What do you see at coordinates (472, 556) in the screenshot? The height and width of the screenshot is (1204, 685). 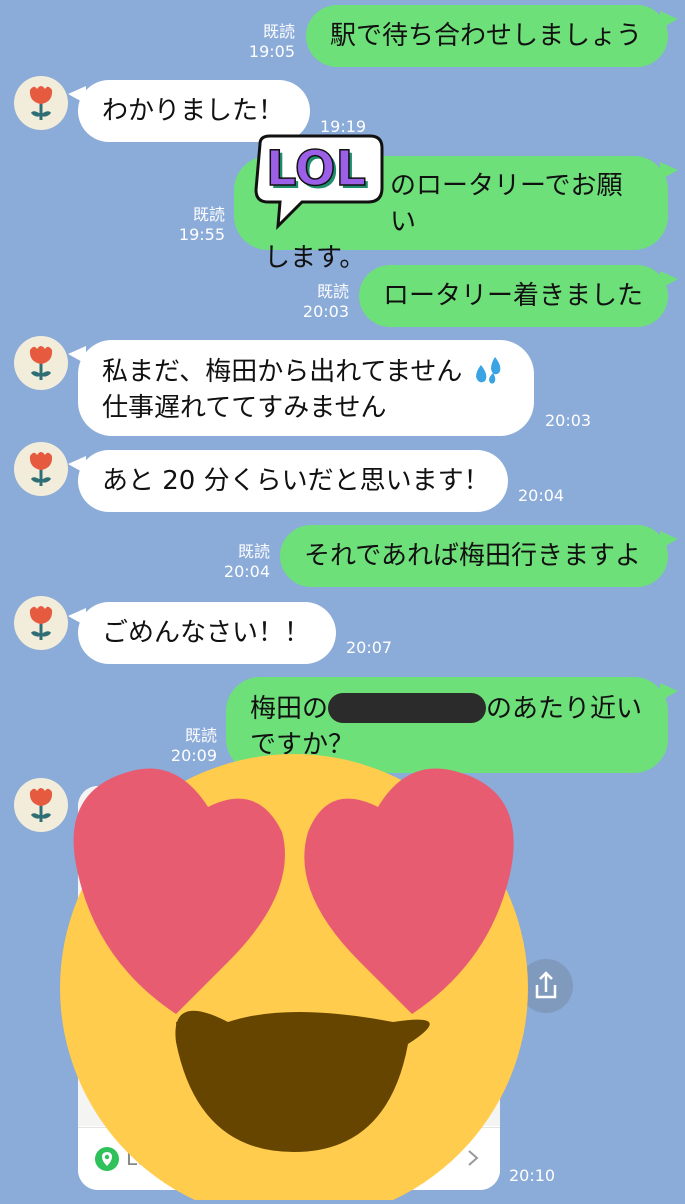 I see `message-text: それであれば梅田行きますよ` at bounding box center [472, 556].